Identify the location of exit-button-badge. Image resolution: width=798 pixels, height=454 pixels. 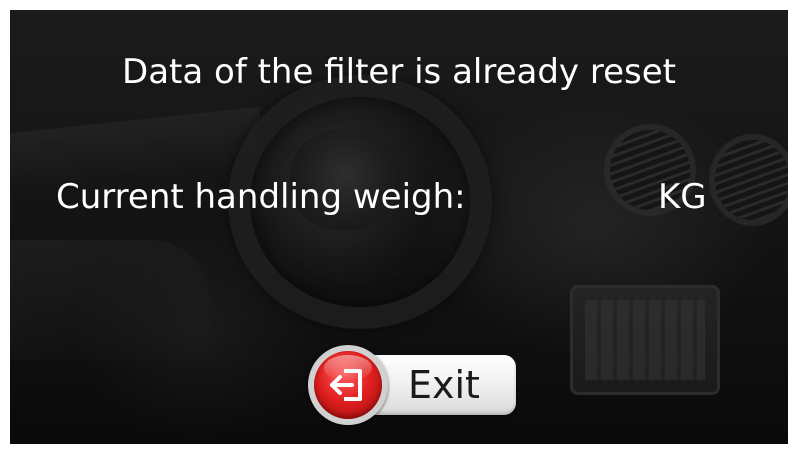
(348, 385).